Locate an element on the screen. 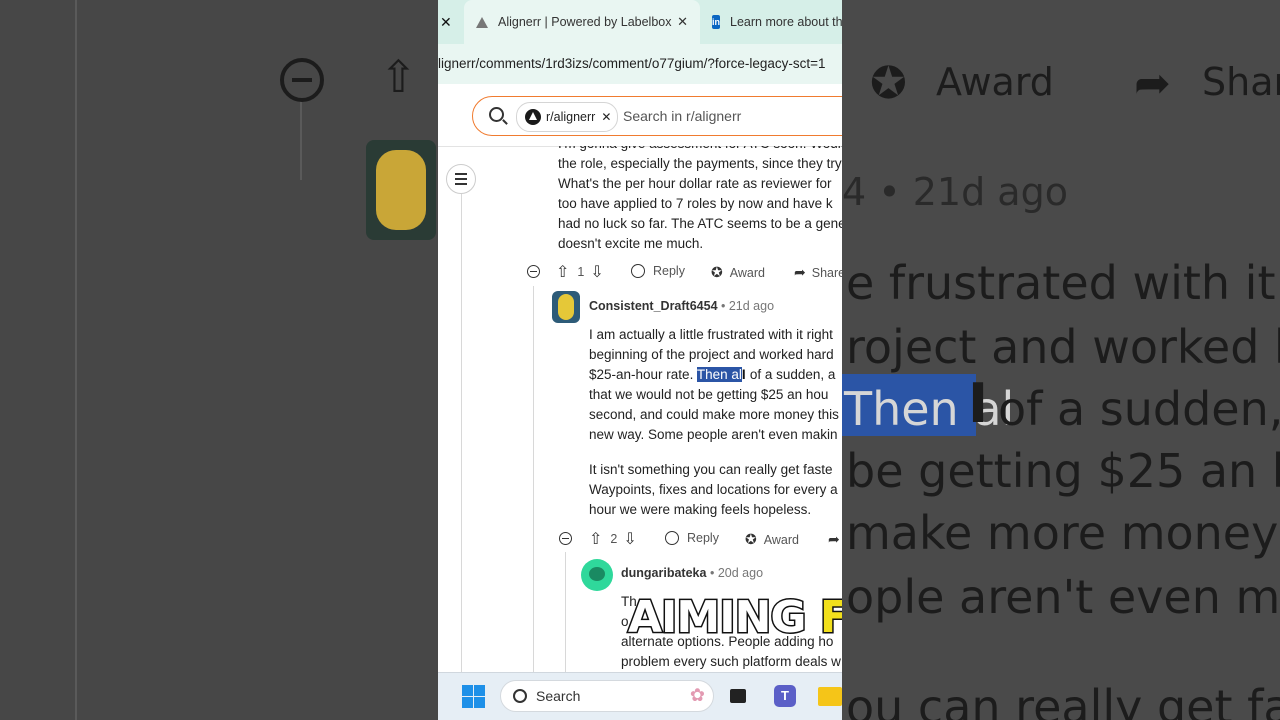 This screenshot has width=1280, height=720. reply-icon is located at coordinates (672, 538).